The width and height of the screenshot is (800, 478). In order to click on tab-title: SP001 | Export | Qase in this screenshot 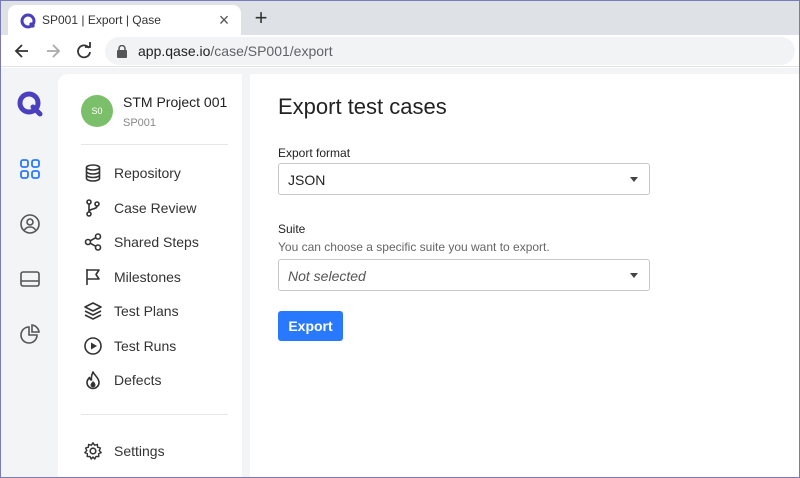, I will do `click(101, 20)`.